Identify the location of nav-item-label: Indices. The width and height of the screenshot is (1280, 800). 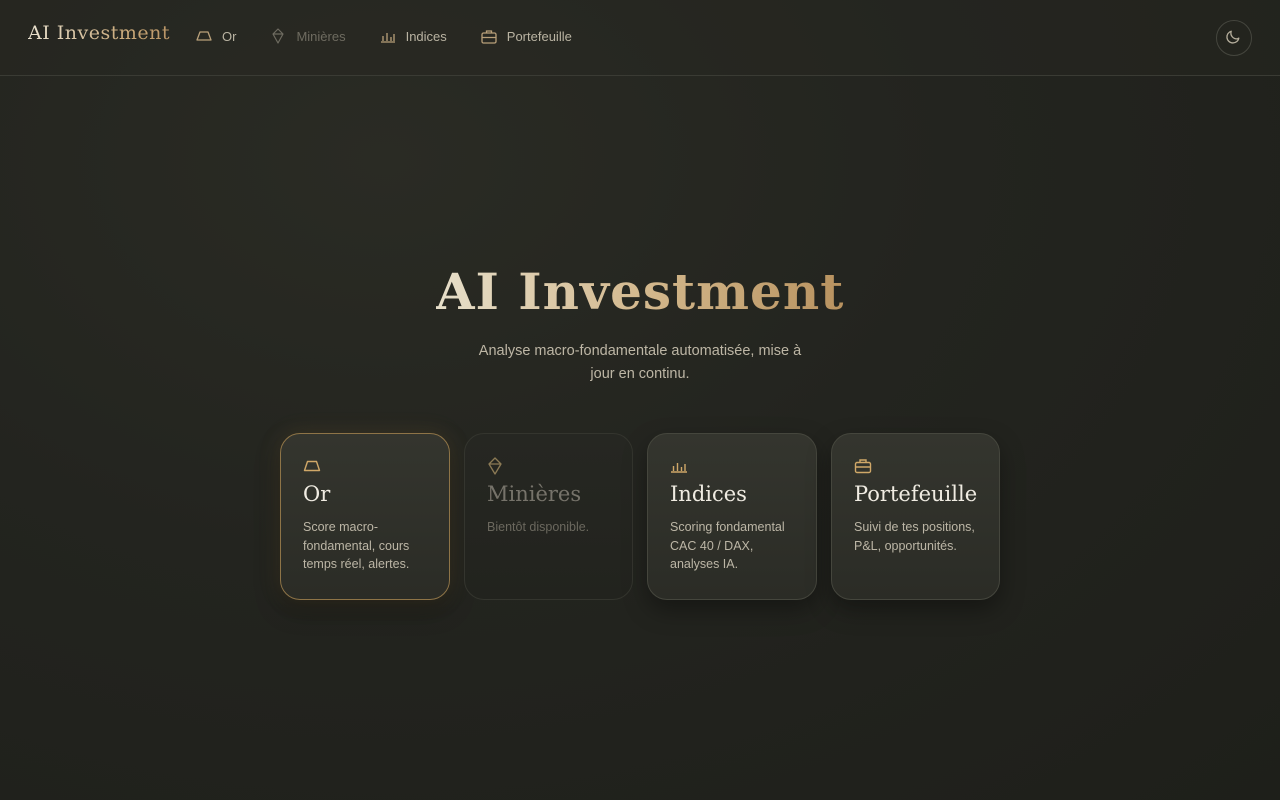
(426, 36).